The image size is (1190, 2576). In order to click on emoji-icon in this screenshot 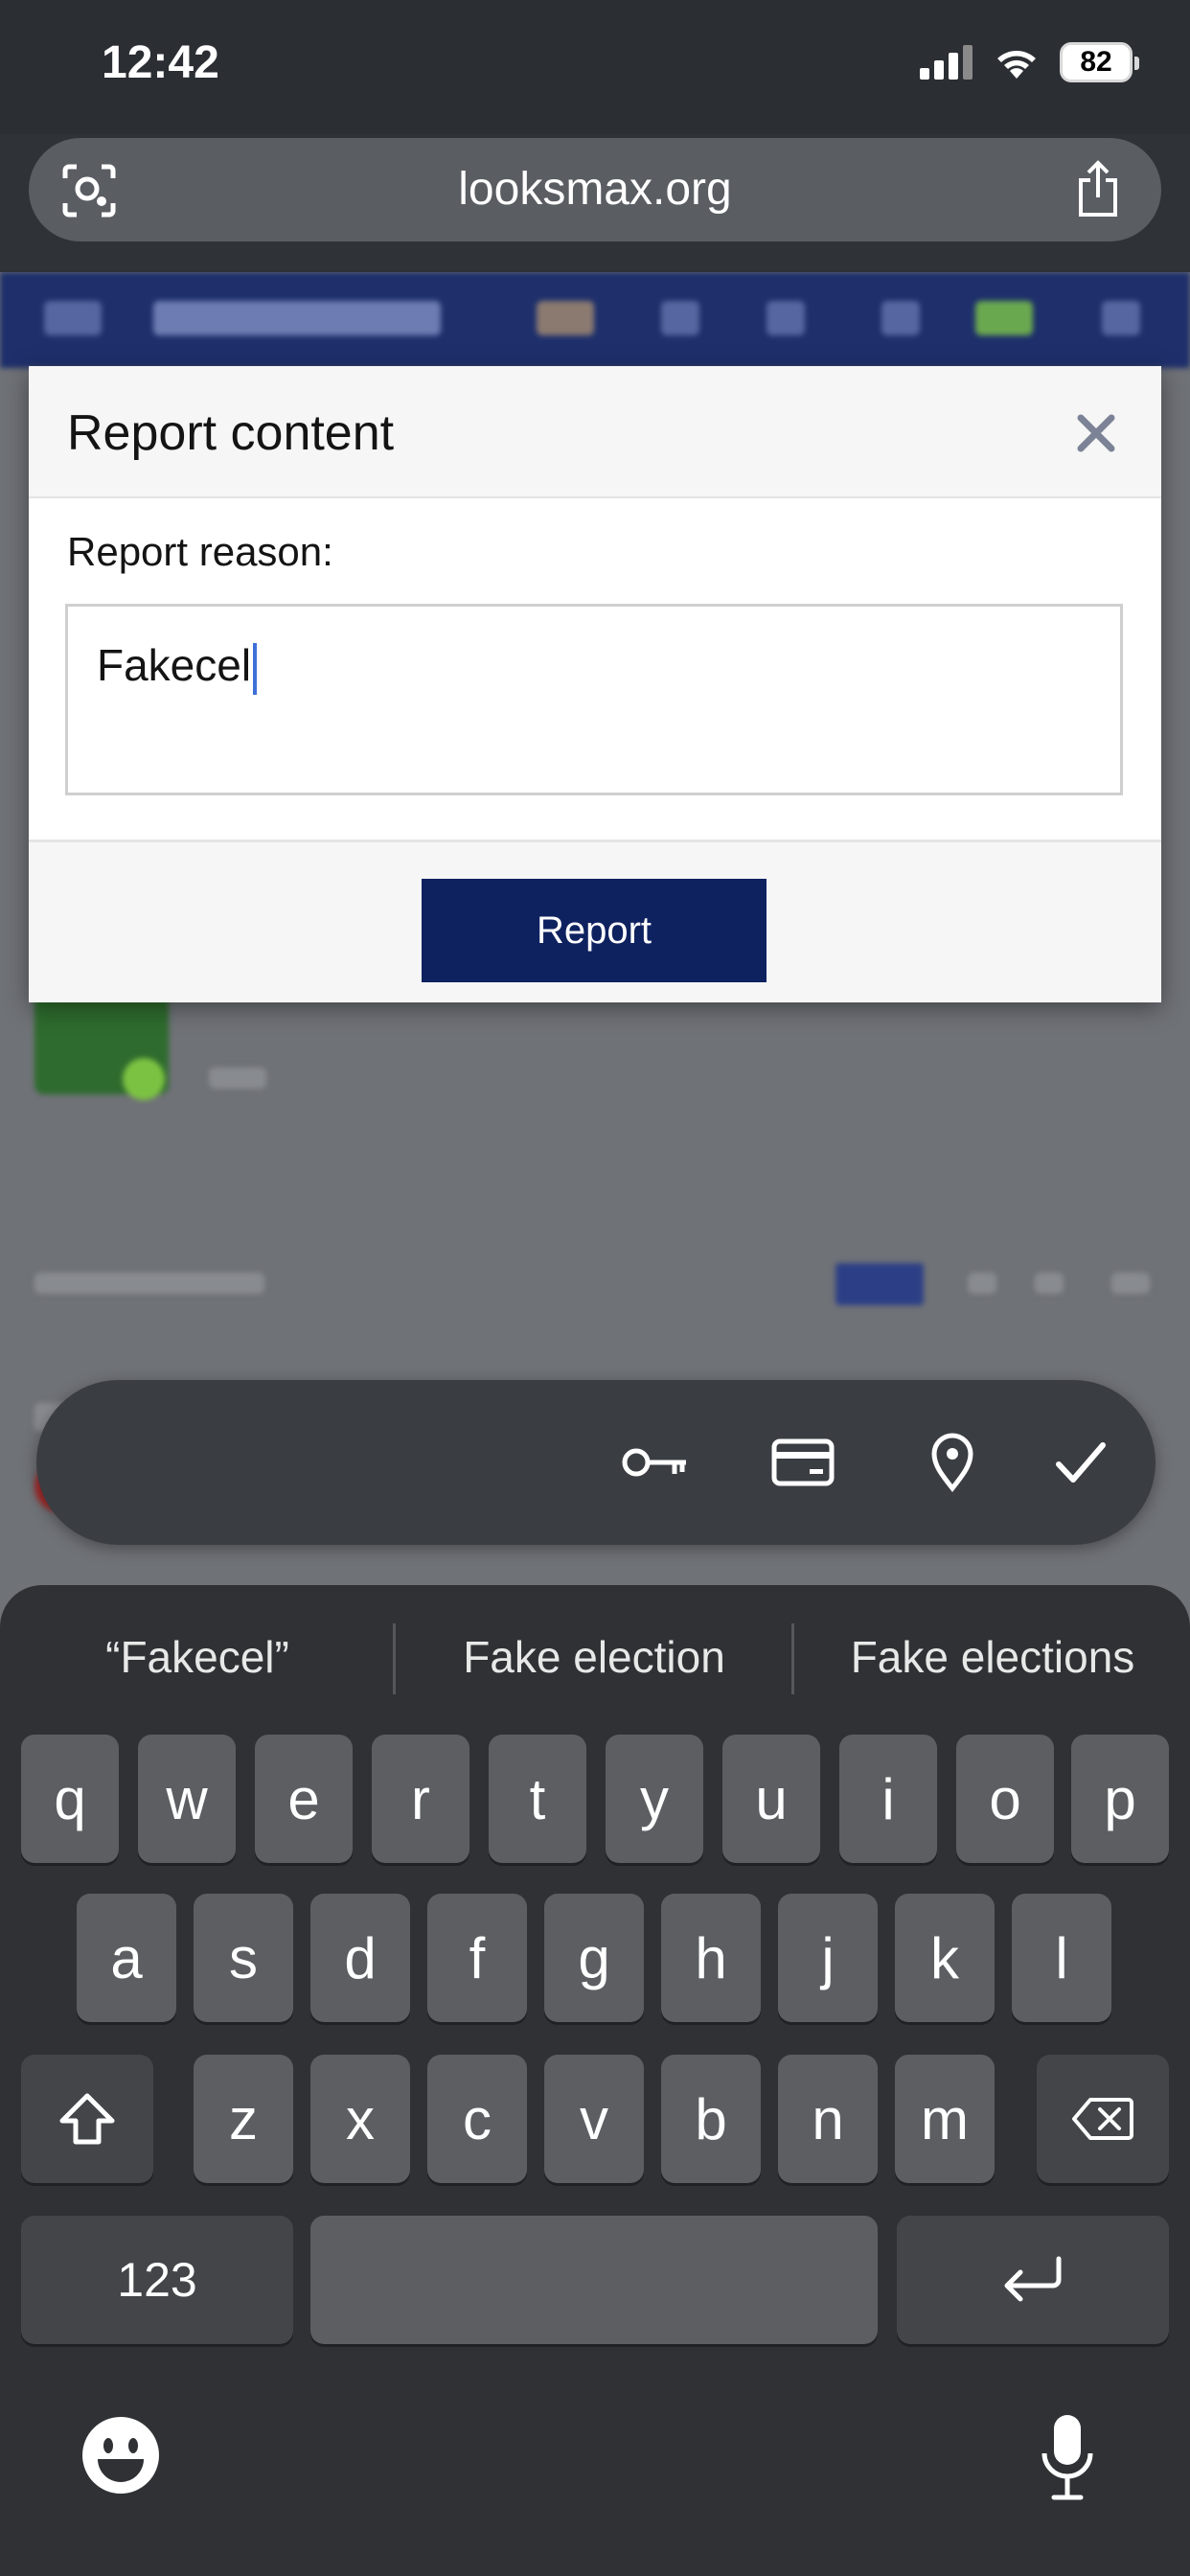, I will do `click(121, 2455)`.